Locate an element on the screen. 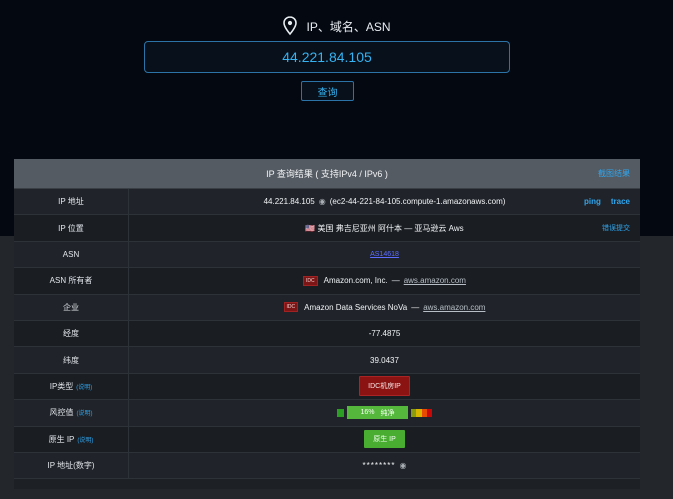 The height and width of the screenshot is (499, 673). ip-type-badge: IDC机房IP is located at coordinates (384, 386).